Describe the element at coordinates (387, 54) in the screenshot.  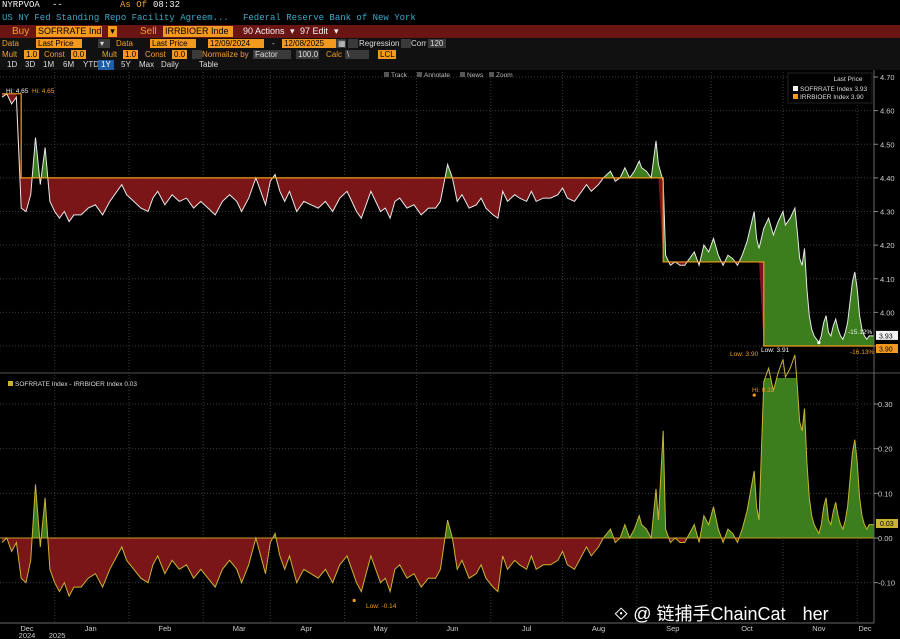
I see `lcl-field: LCL` at that location.